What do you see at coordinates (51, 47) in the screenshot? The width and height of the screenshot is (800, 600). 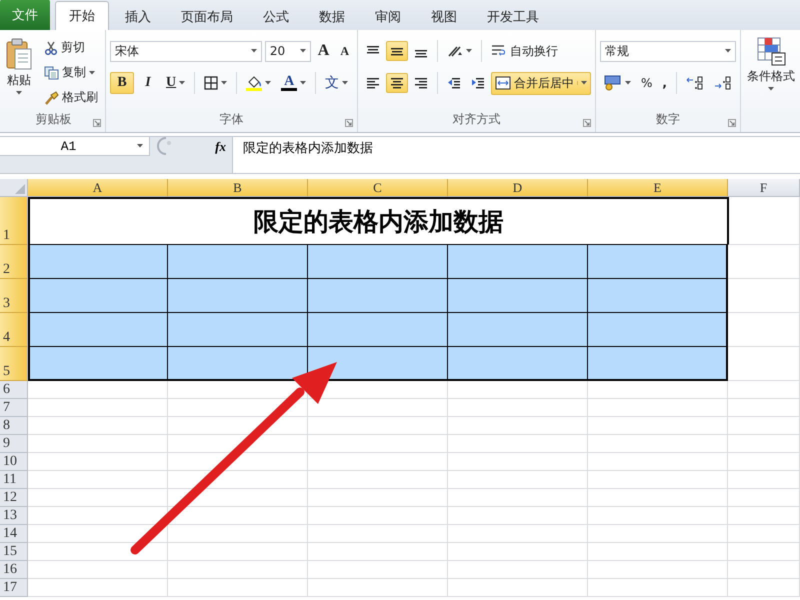 I see `scissors-icon` at bounding box center [51, 47].